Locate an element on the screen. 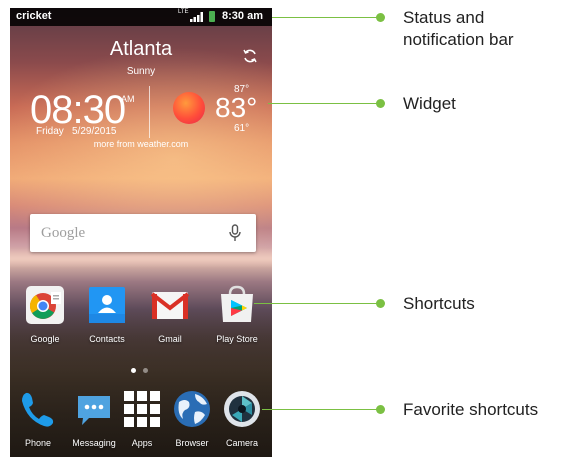 Image resolution: width=574 pixels, height=466 pixels. status-bar: cricket LTE 8:30 am is located at coordinates (141, 17).